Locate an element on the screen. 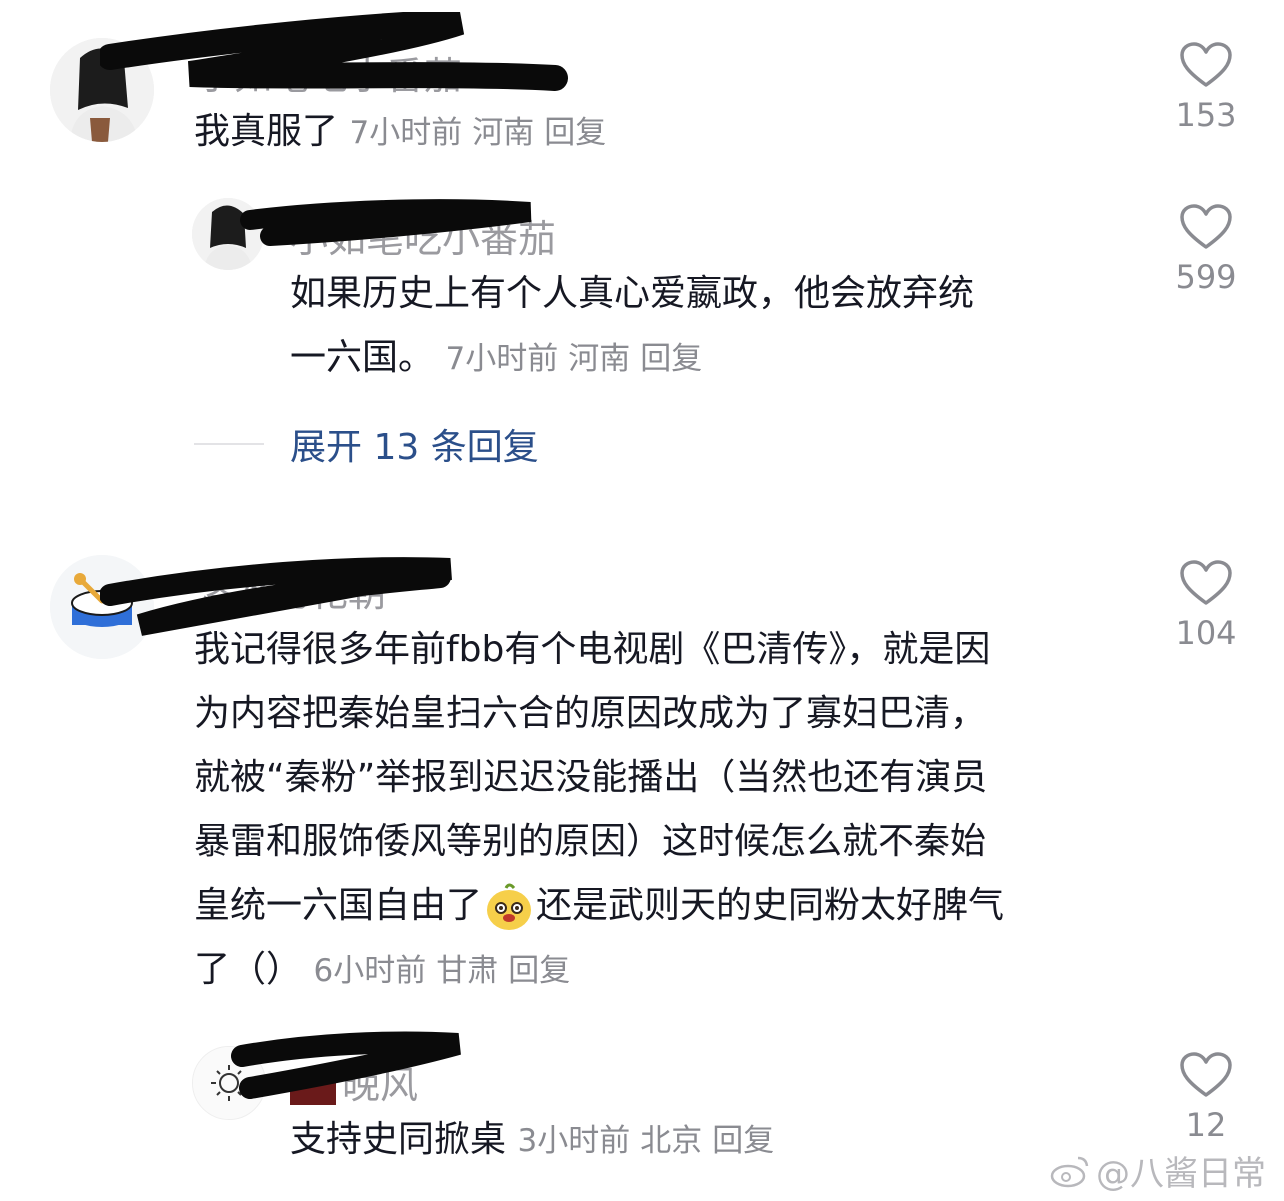 The image size is (1284, 1201). divider-line is located at coordinates (229, 444).